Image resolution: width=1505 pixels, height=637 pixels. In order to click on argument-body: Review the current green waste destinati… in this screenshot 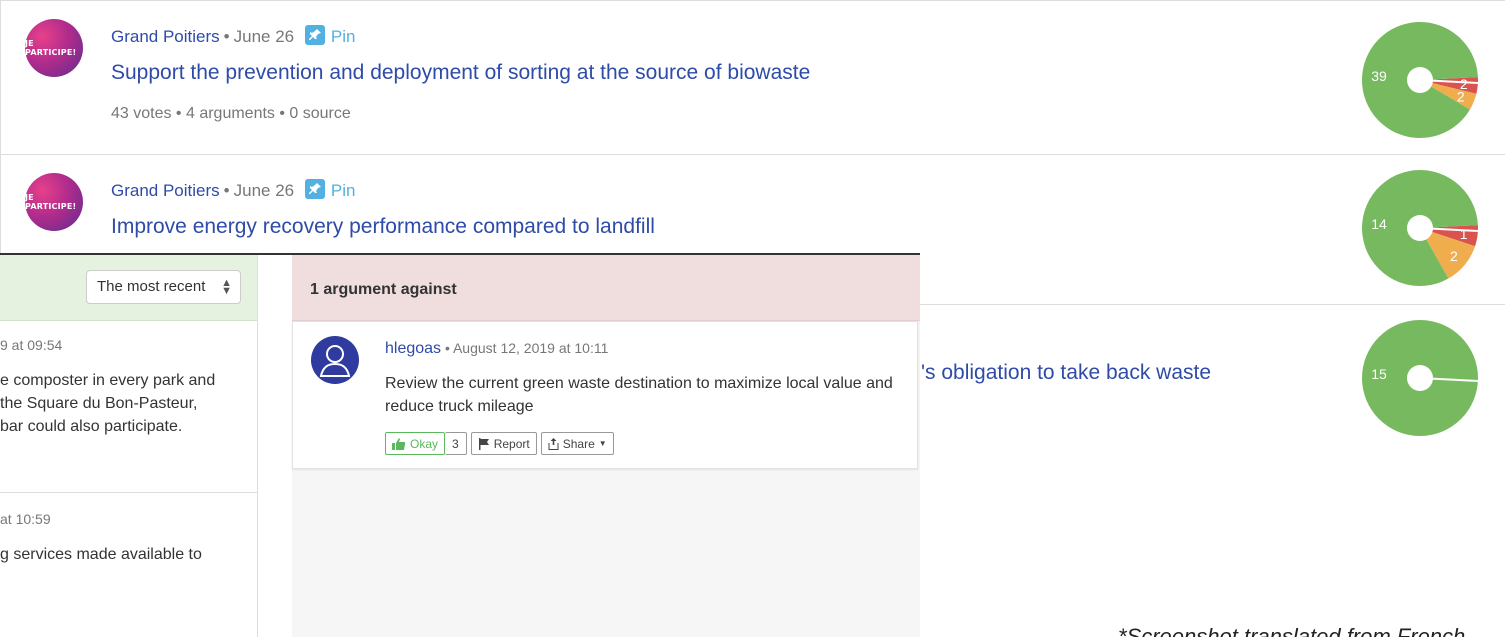, I will do `click(639, 395)`.